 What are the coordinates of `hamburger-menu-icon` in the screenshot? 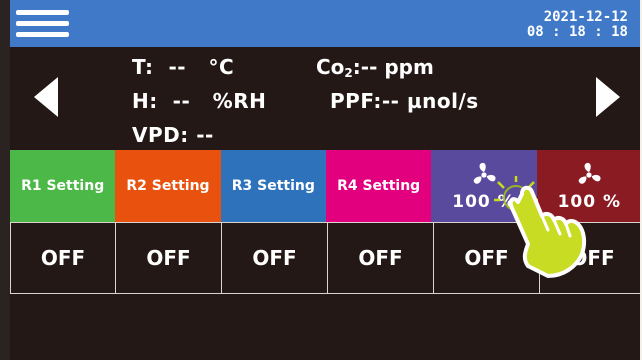 It's located at (42, 26).